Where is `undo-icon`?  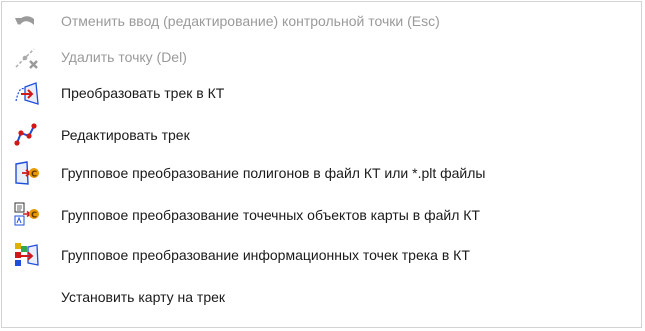 undo-icon is located at coordinates (26, 21).